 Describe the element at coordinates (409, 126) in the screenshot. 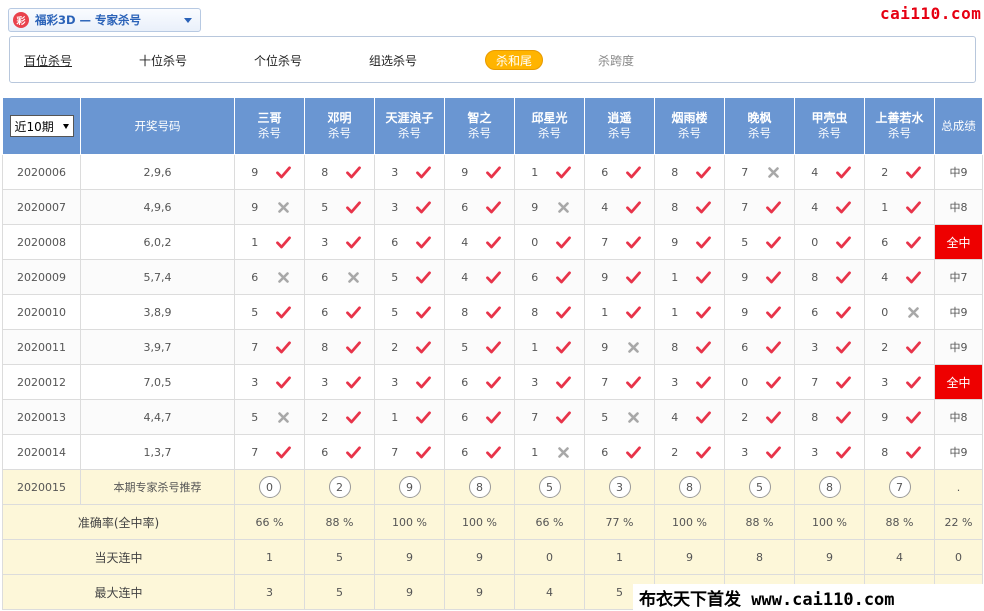

I see `expert-header: 天涯浪子 杀号` at that location.